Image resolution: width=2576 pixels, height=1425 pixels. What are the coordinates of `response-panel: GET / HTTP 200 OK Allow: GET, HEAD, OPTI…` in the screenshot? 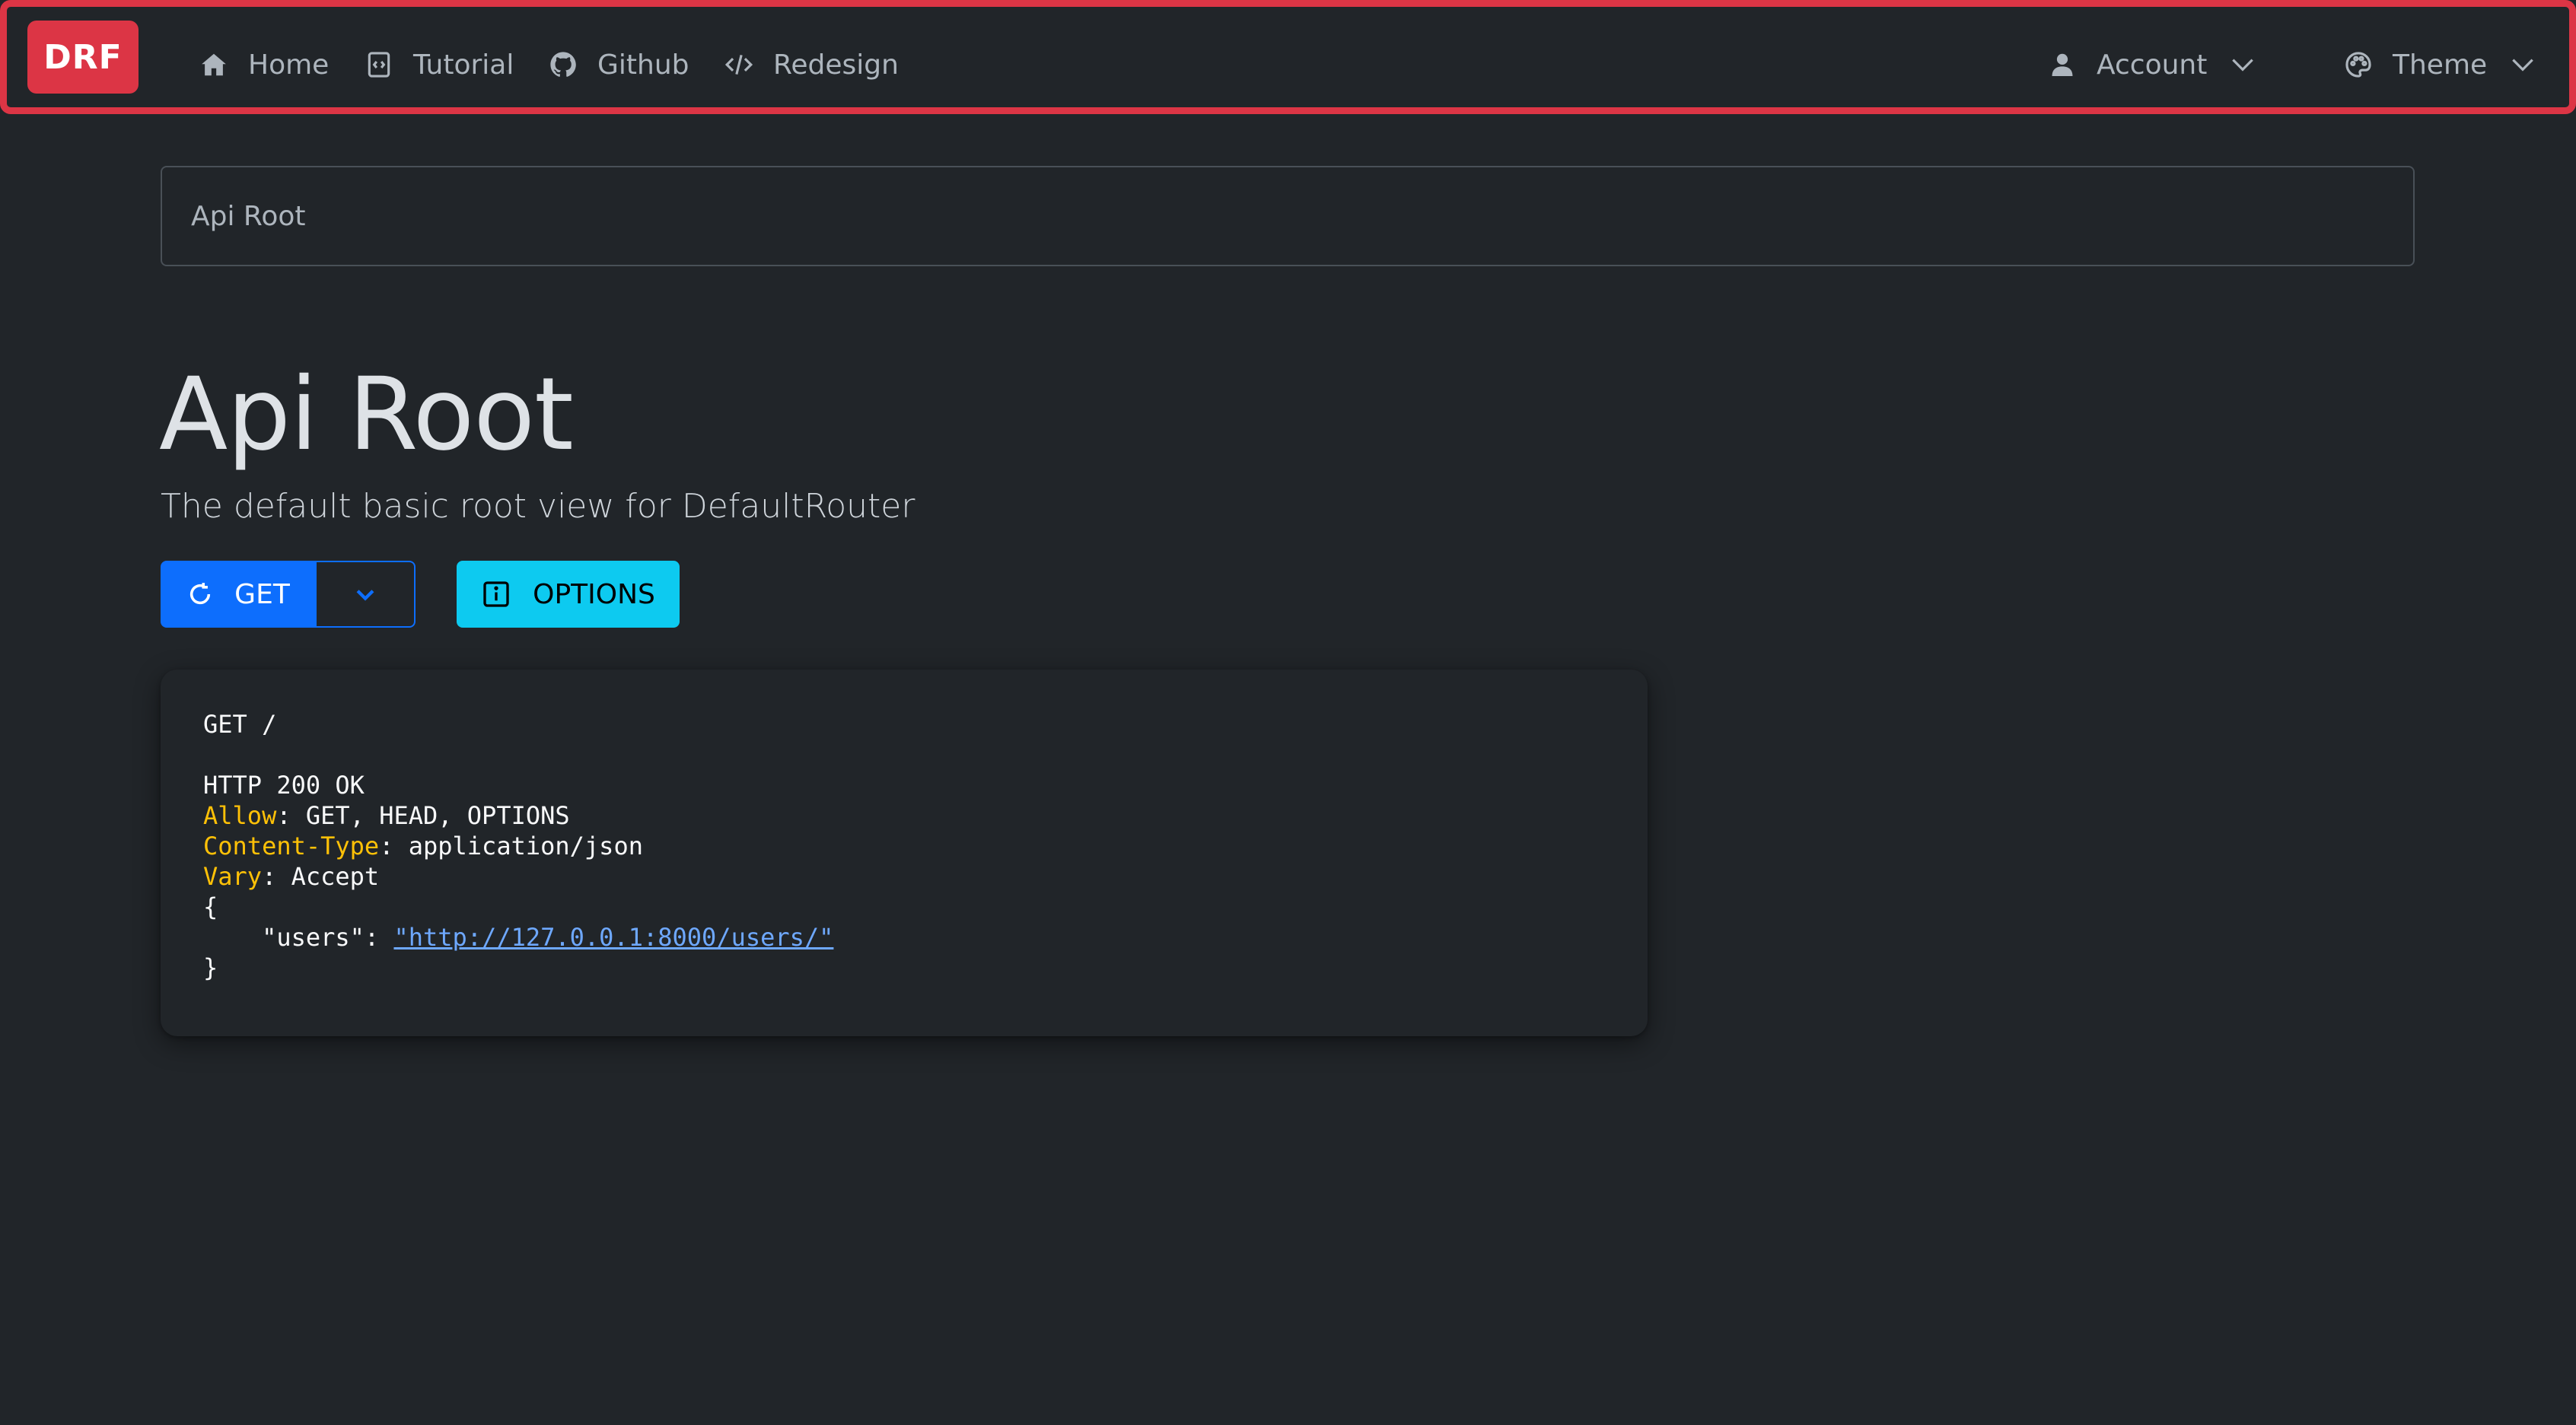 It's located at (904, 853).